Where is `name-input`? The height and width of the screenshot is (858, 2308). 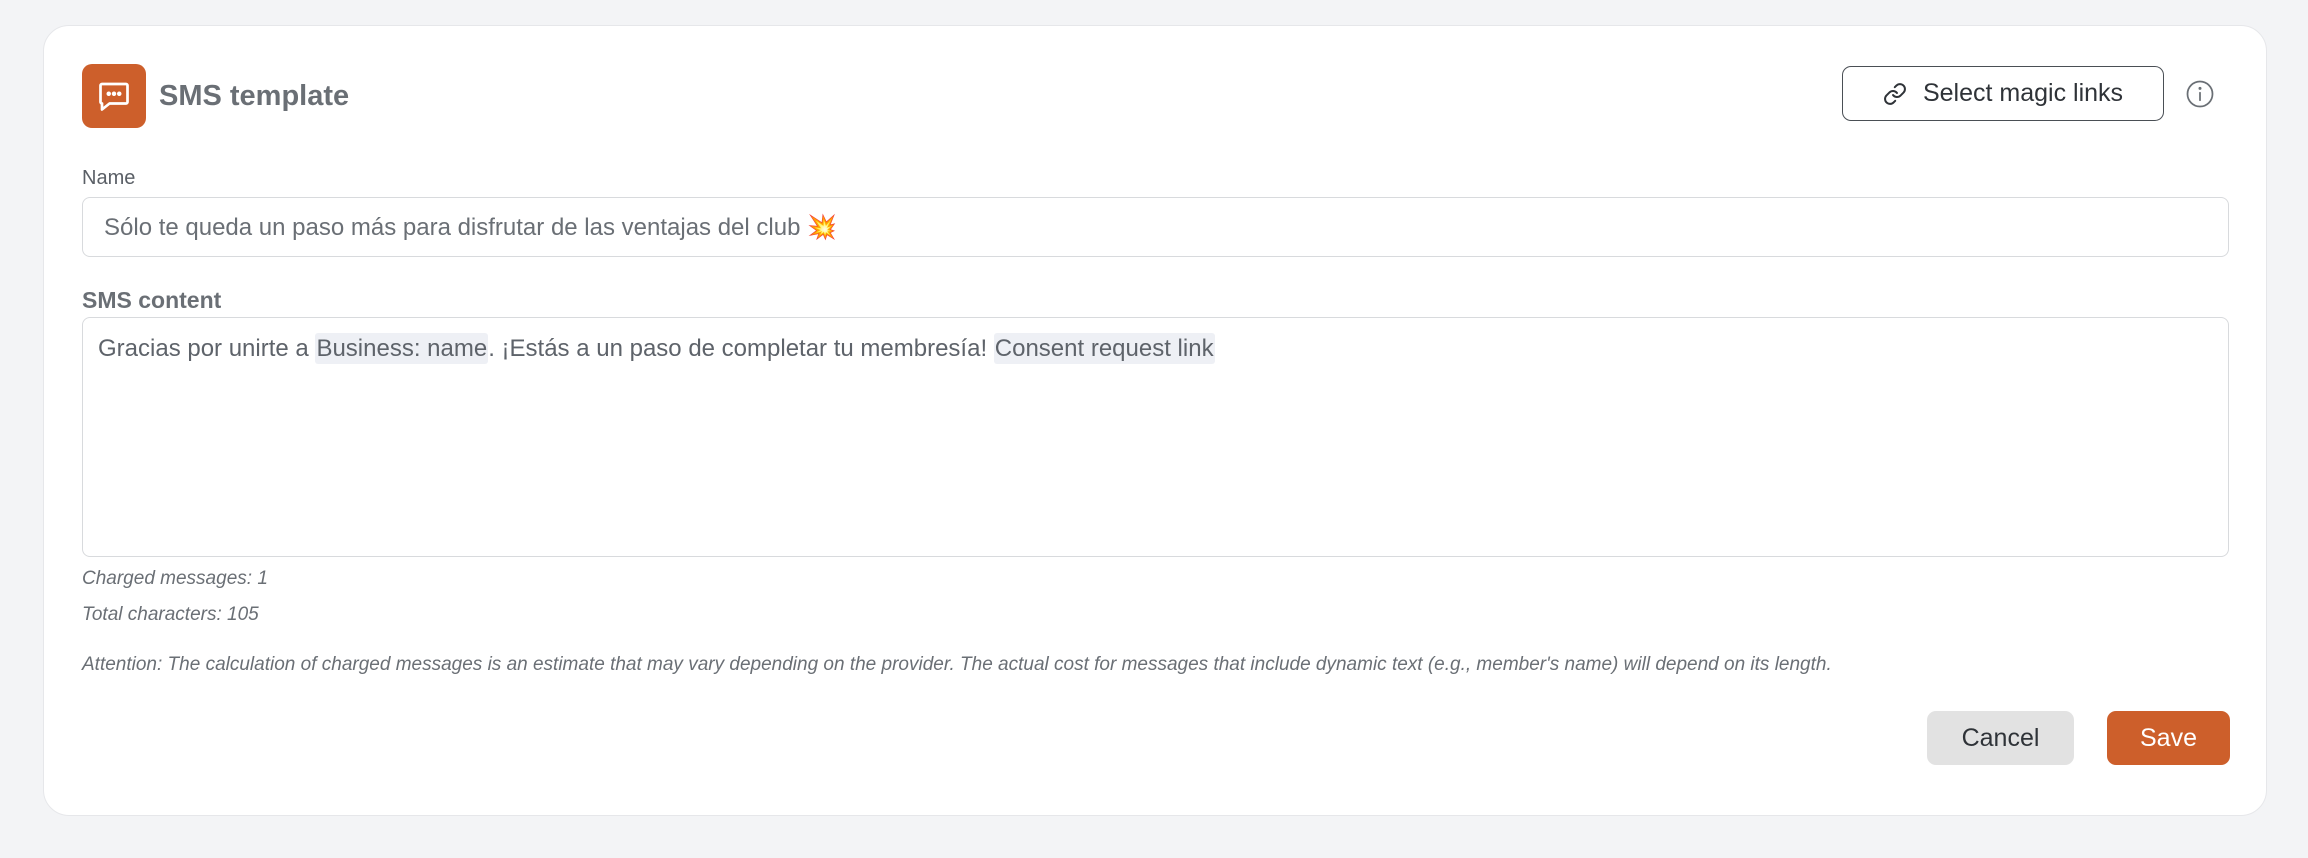 name-input is located at coordinates (1155, 227).